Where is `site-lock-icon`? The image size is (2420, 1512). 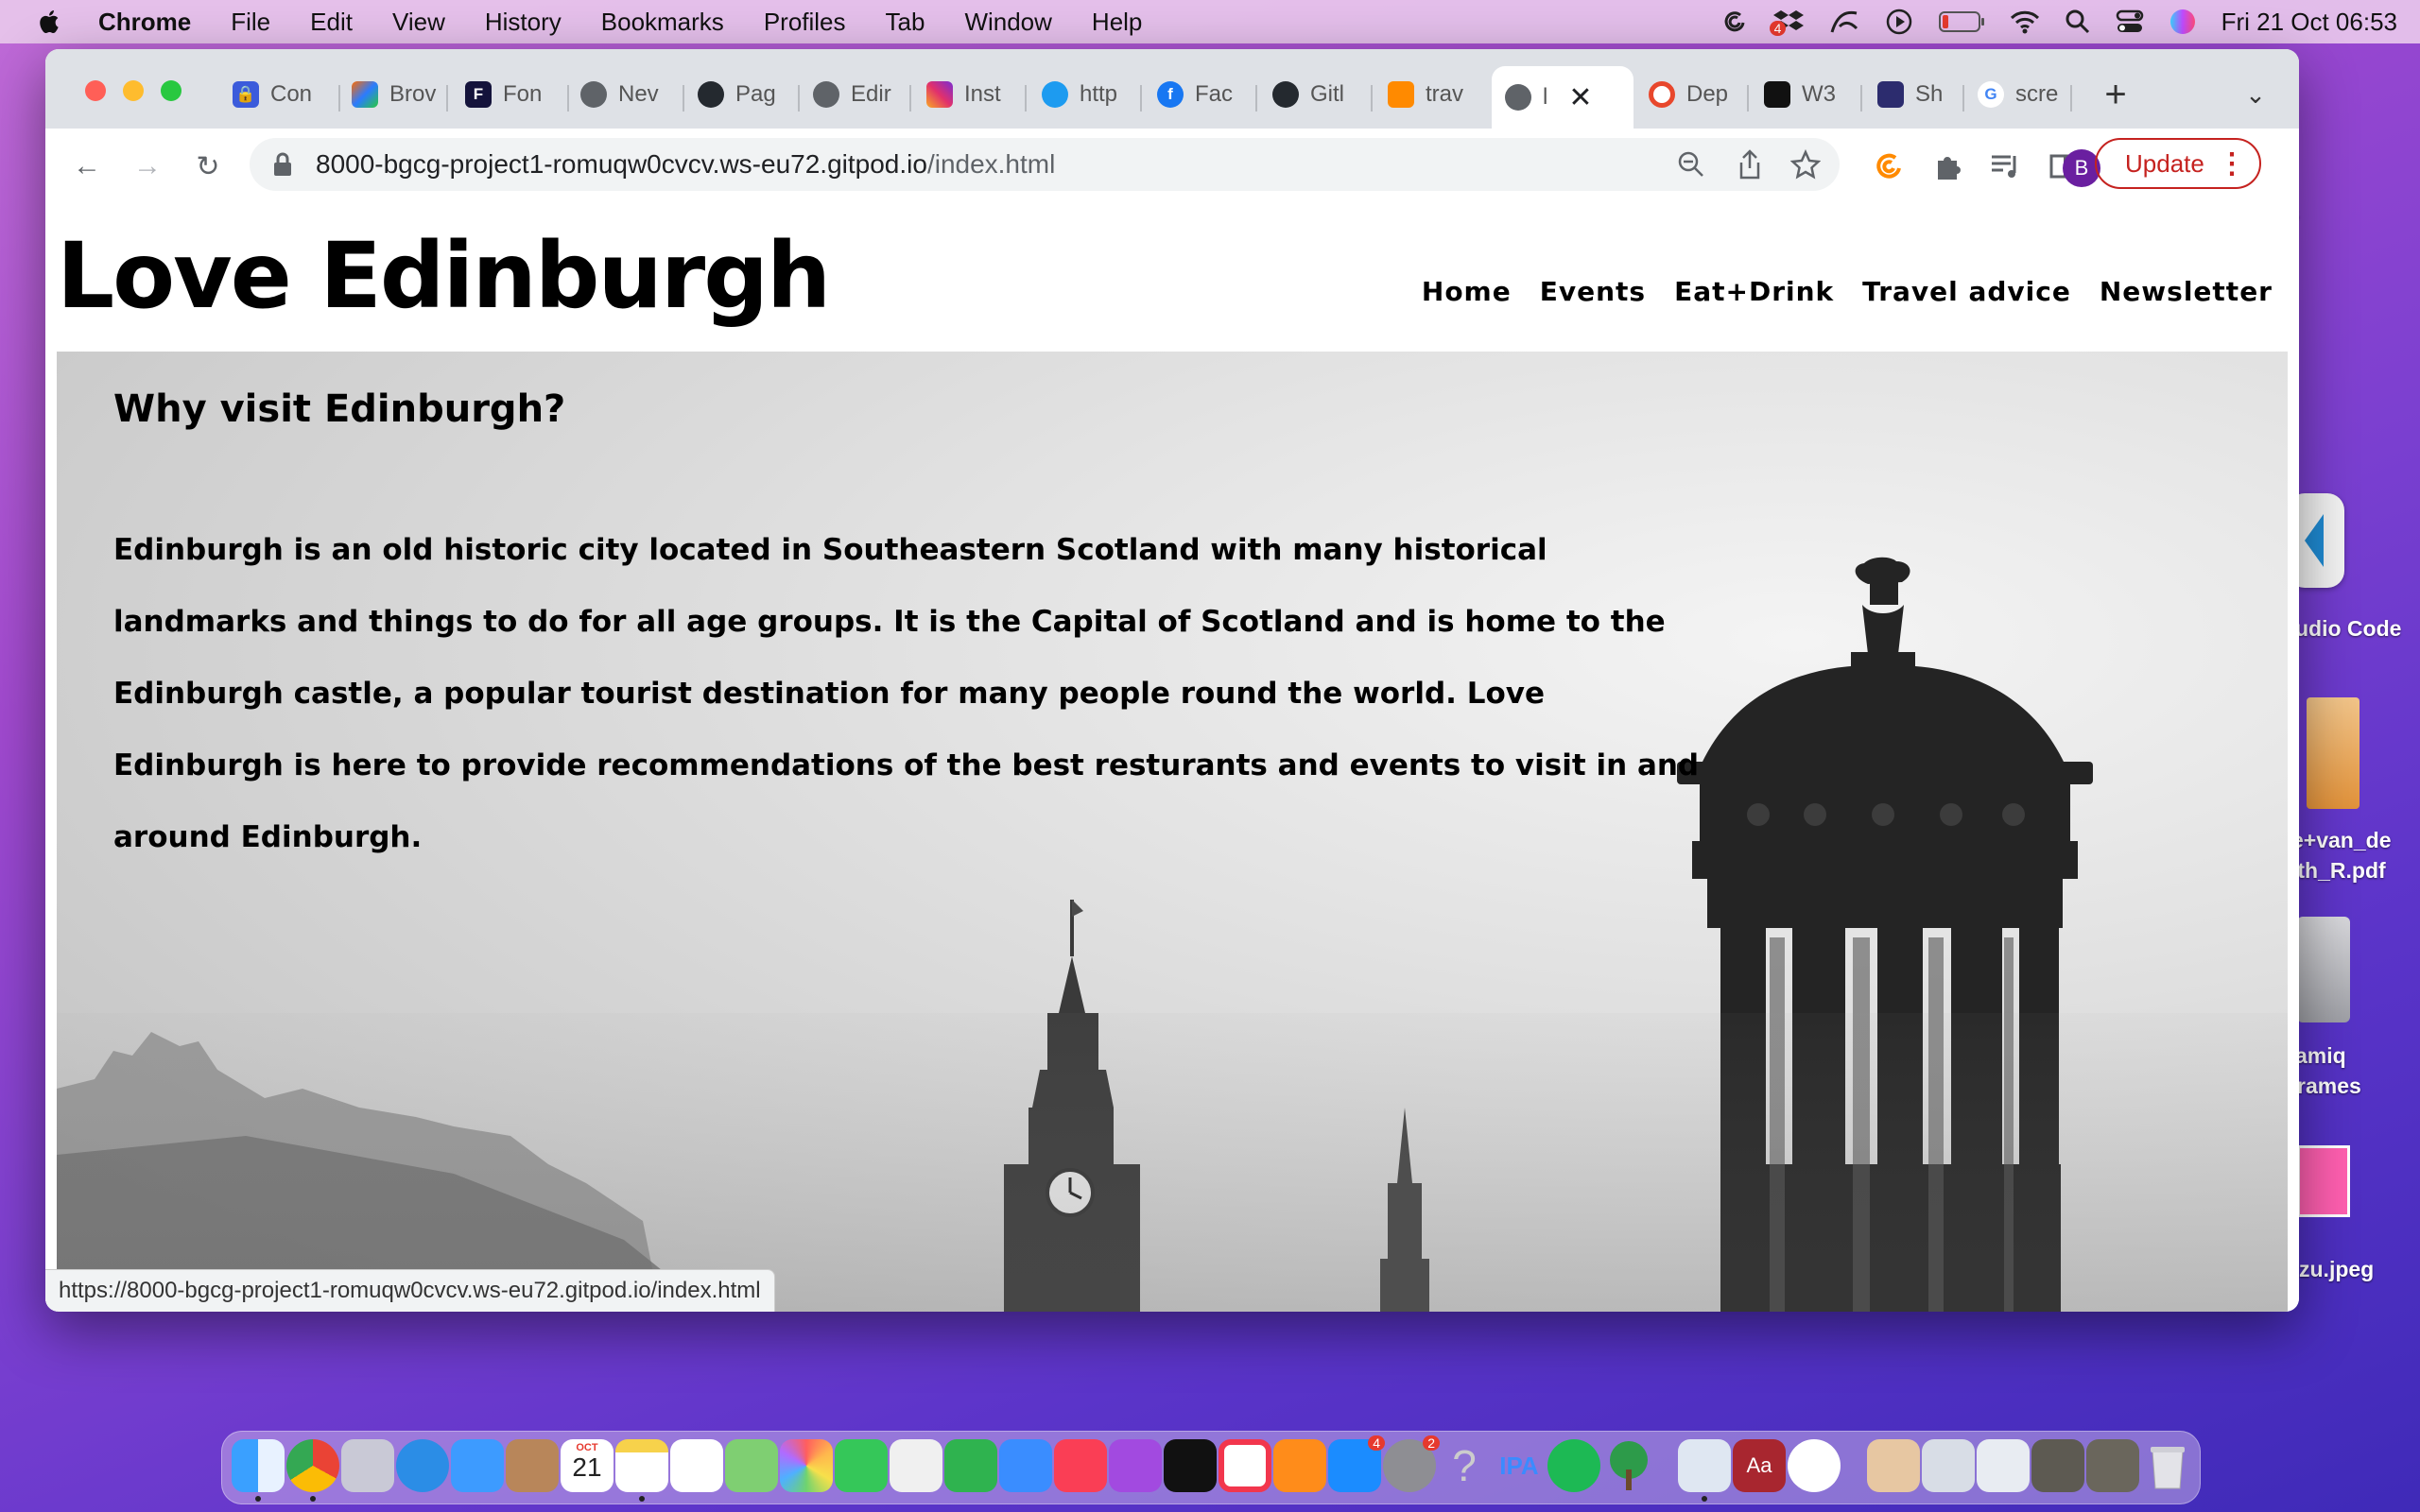
site-lock-icon is located at coordinates (282, 164).